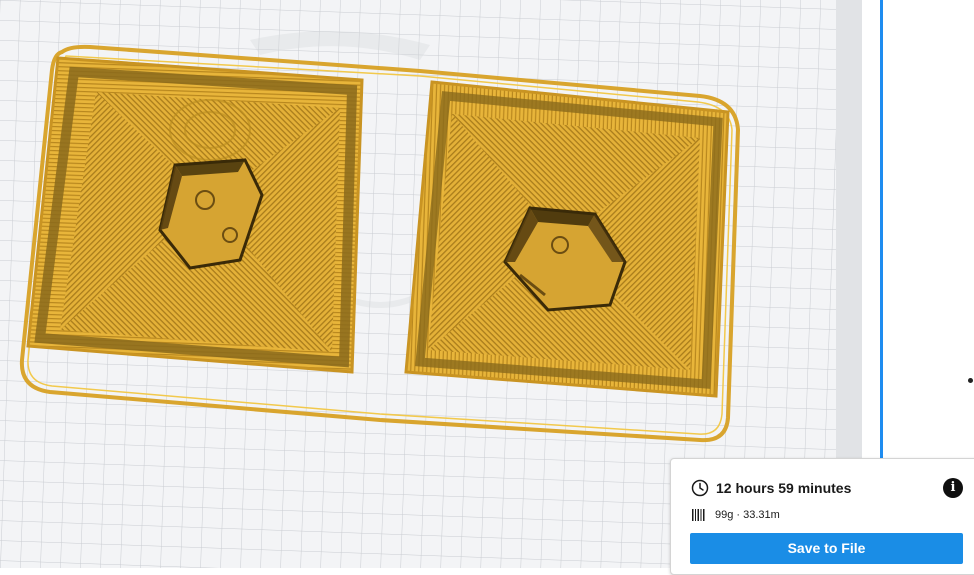 Image resolution: width=974 pixels, height=575 pixels. What do you see at coordinates (698, 515) in the screenshot?
I see `filament-spool-icon` at bounding box center [698, 515].